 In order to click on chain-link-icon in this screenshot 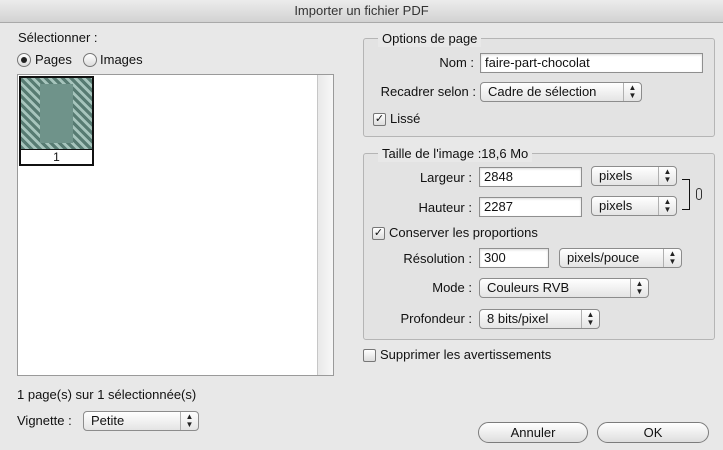, I will do `click(699, 194)`.